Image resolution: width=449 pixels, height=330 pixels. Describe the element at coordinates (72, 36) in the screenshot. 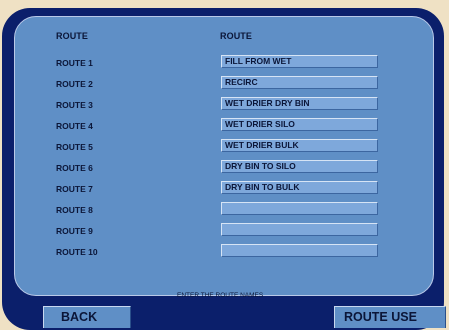

I see `route-number-header: ROUTE` at that location.